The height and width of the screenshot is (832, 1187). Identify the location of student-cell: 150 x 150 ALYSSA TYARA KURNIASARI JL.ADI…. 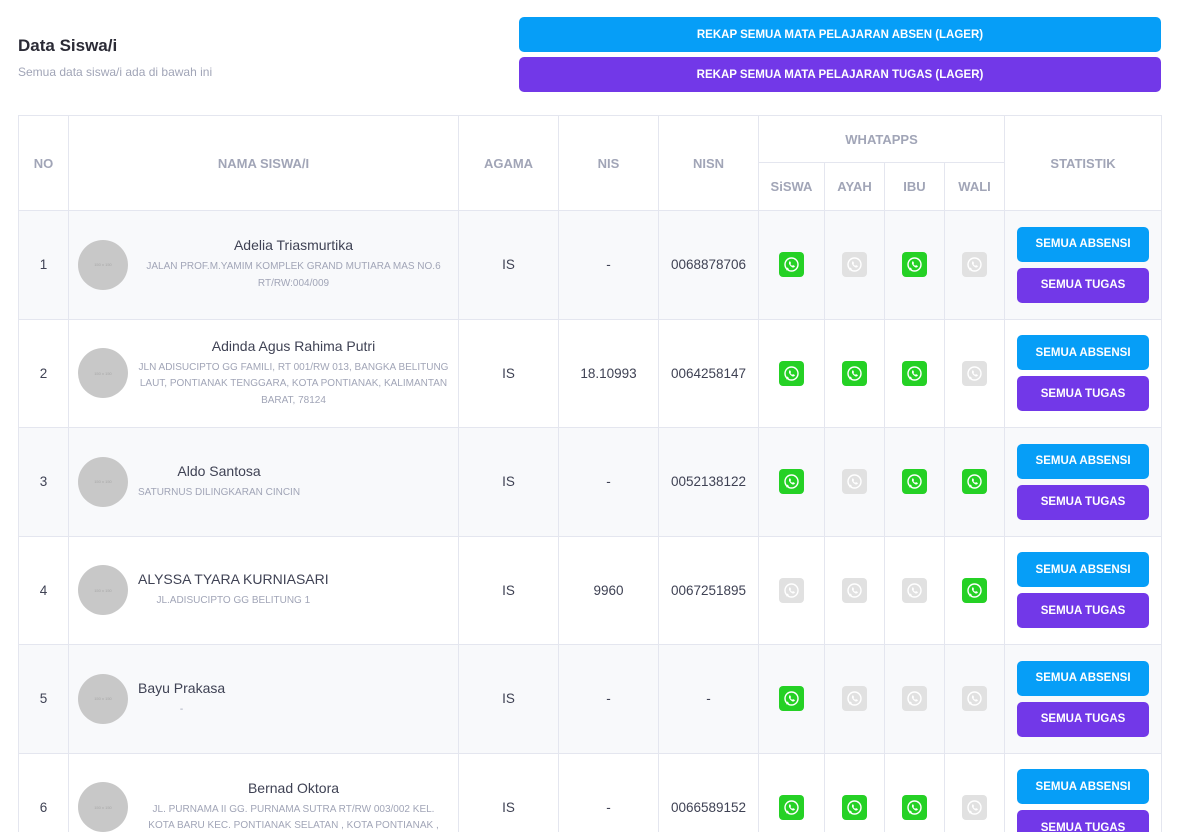
(263, 590).